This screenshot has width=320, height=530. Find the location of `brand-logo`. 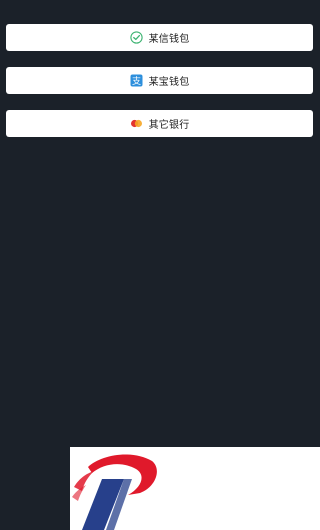

brand-logo is located at coordinates (114, 492).